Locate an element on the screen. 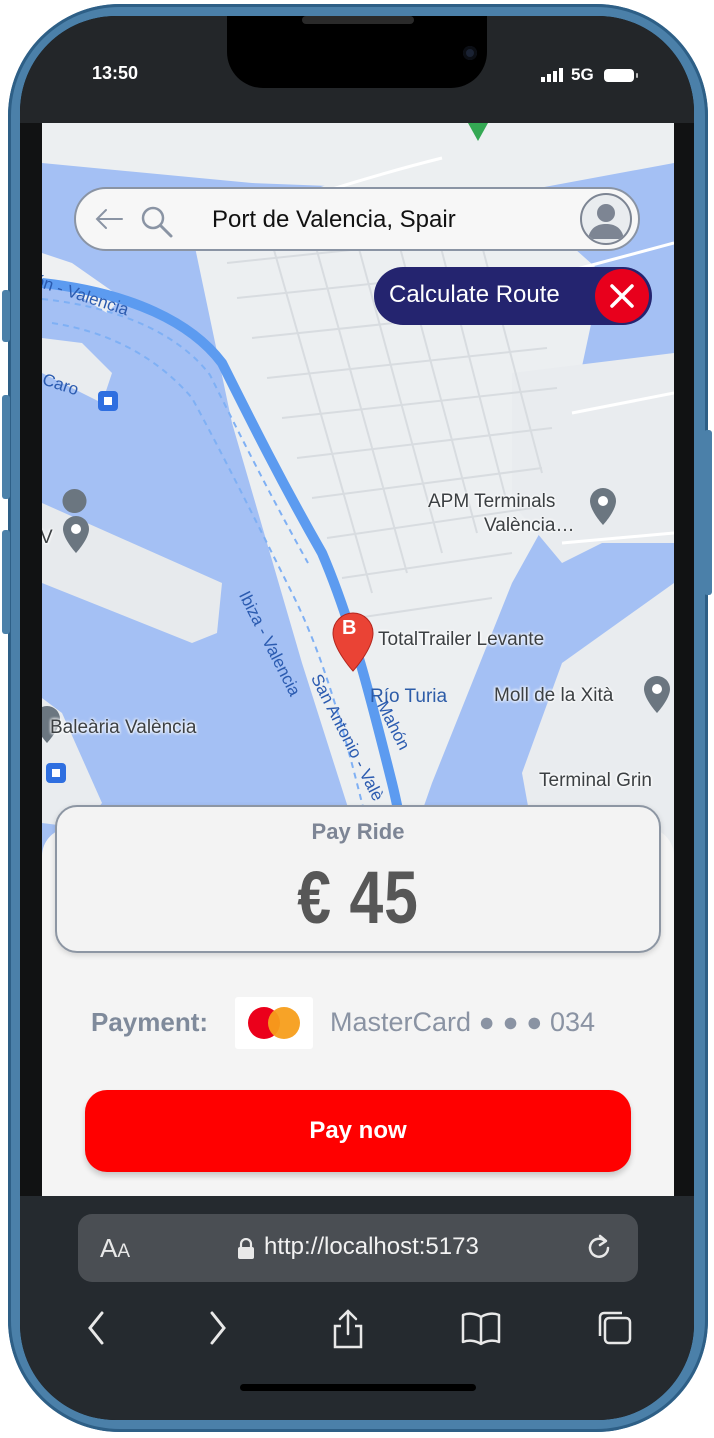 The width and height of the screenshot is (714, 1438). search-input: Port de Valencia, Spair is located at coordinates (348, 220).